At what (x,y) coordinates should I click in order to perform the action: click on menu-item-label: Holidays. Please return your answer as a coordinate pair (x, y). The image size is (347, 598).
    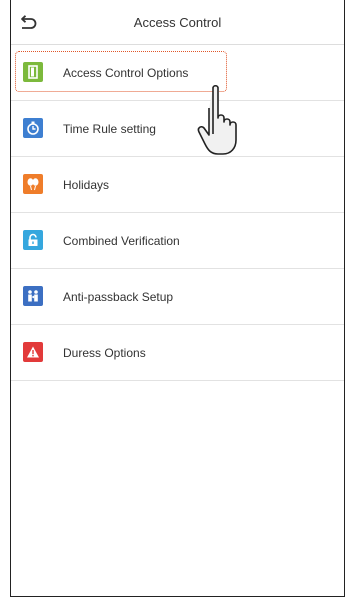
    Looking at the image, I should click on (86, 185).